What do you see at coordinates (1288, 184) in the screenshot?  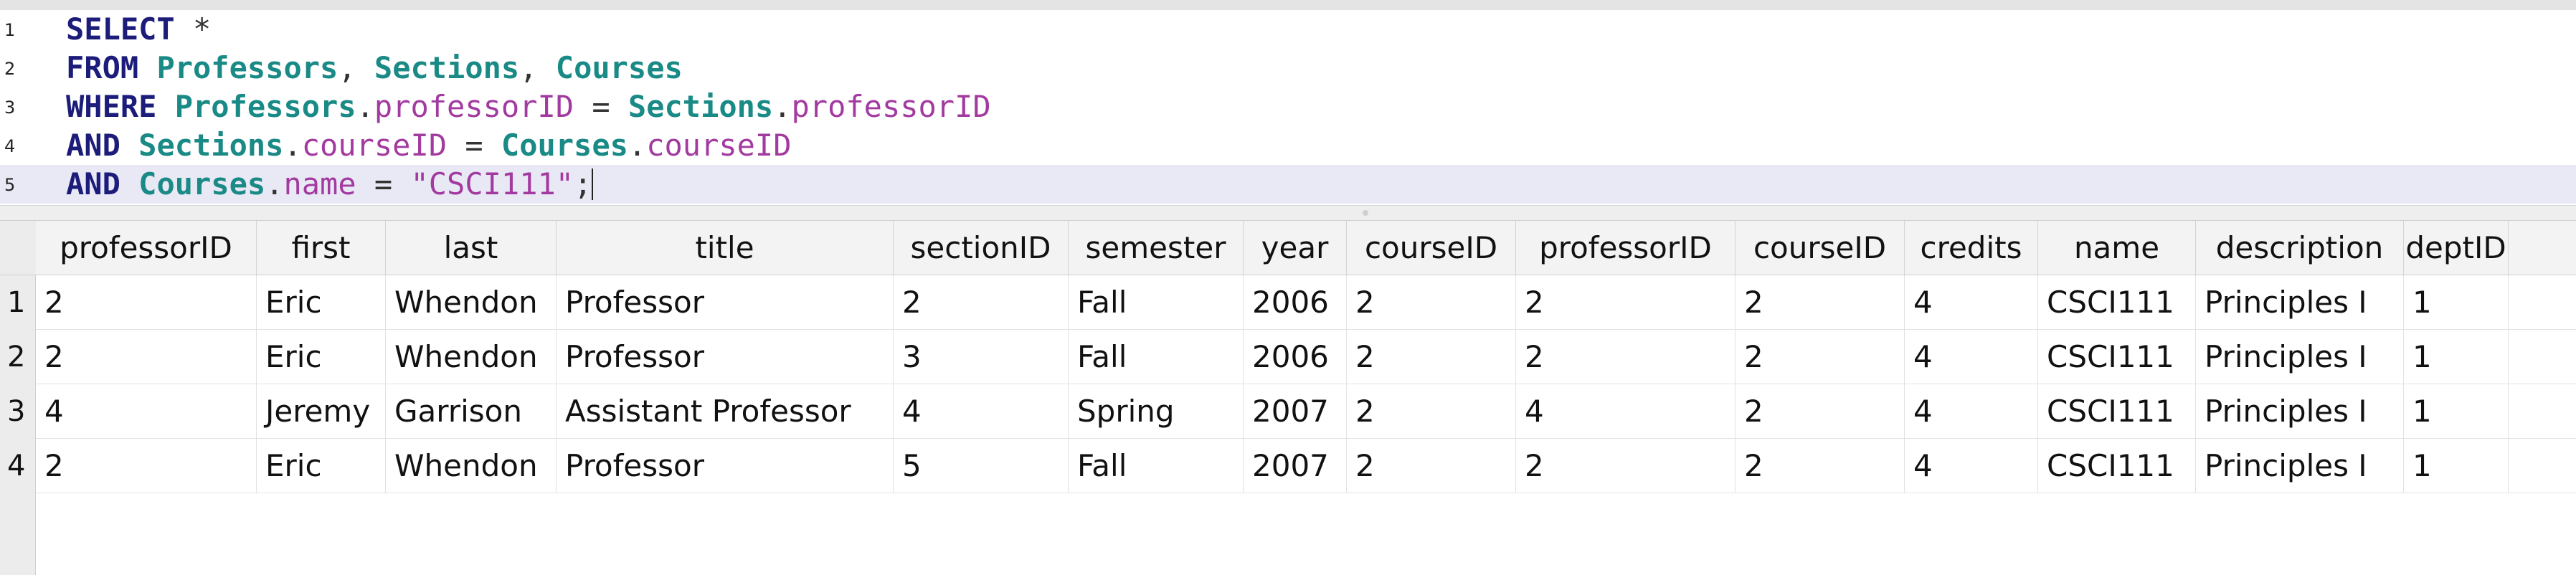 I see `editor-line: 5 AND Courses.name = "CSCI111";` at bounding box center [1288, 184].